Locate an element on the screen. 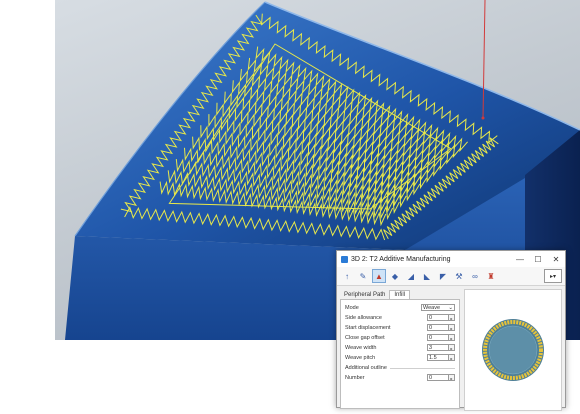 The image size is (580, 414). mode-select: Weave ⌄ is located at coordinates (438, 307).